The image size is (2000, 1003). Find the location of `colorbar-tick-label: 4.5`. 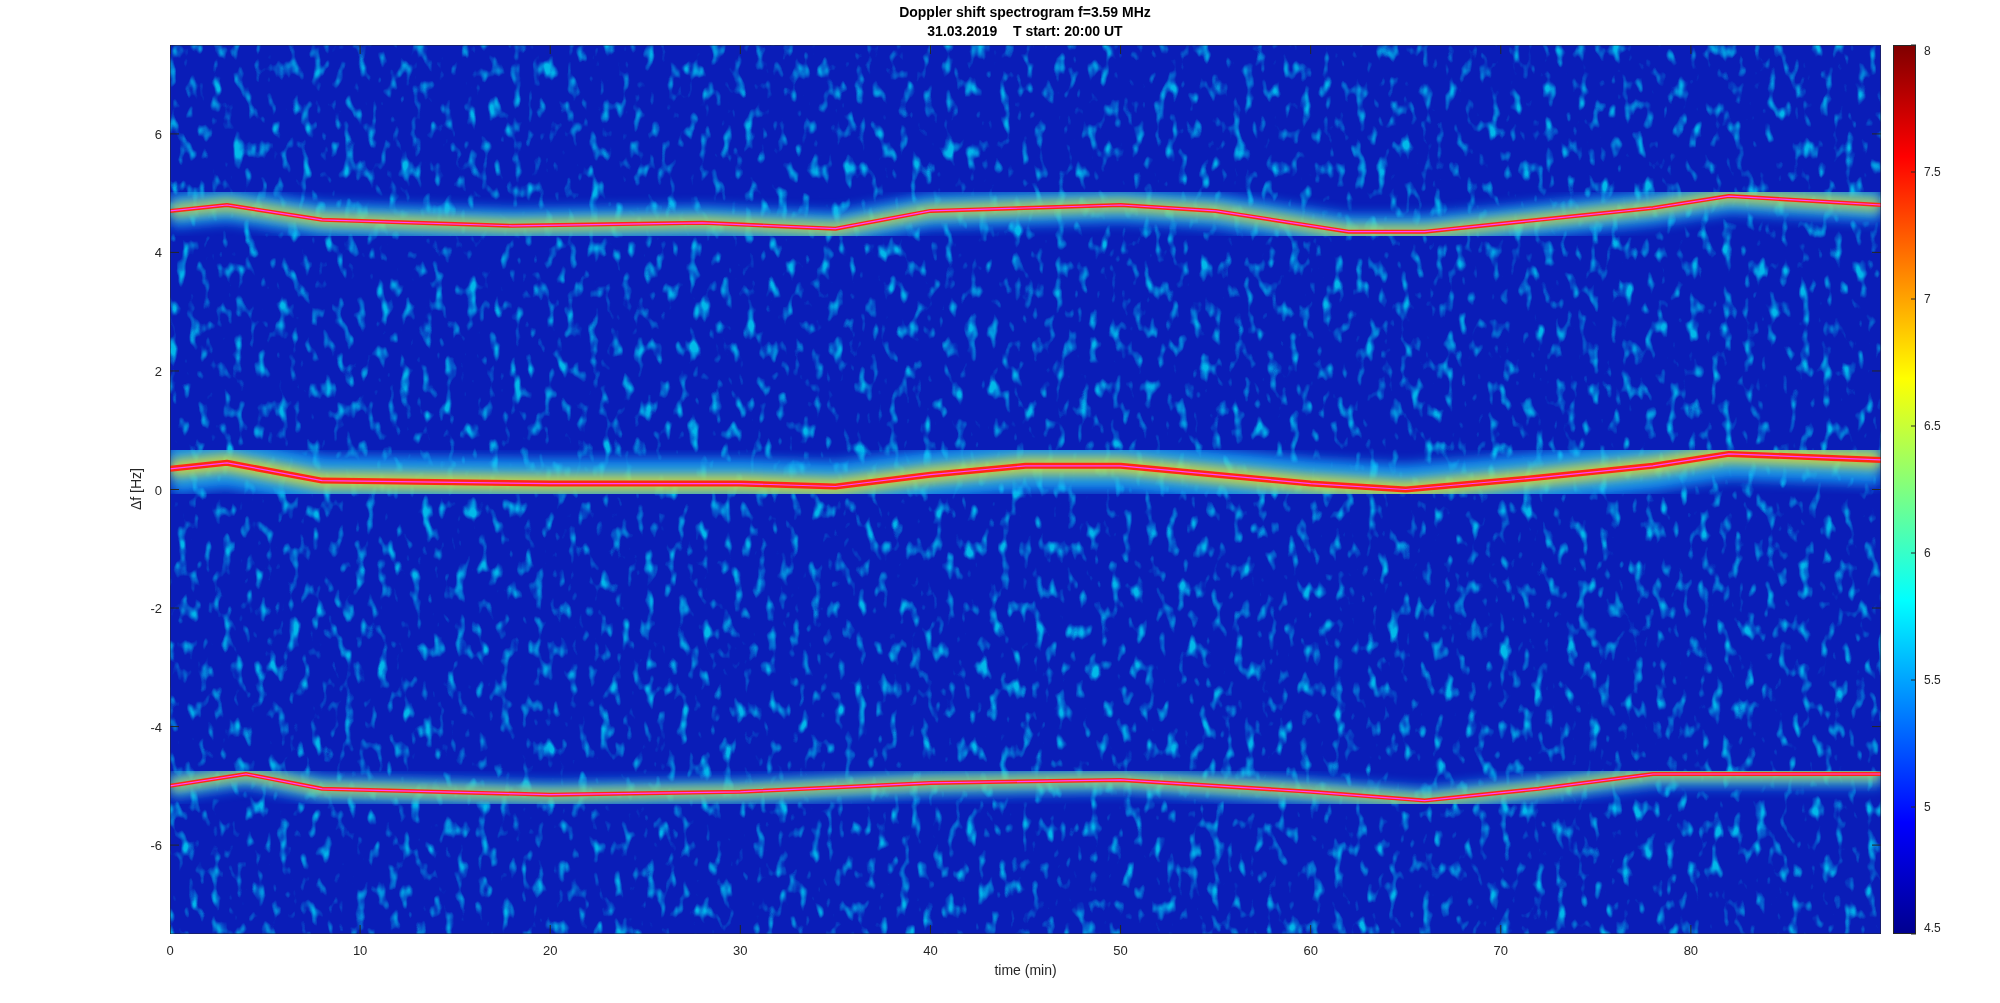

colorbar-tick-label: 4.5 is located at coordinates (1932, 928).